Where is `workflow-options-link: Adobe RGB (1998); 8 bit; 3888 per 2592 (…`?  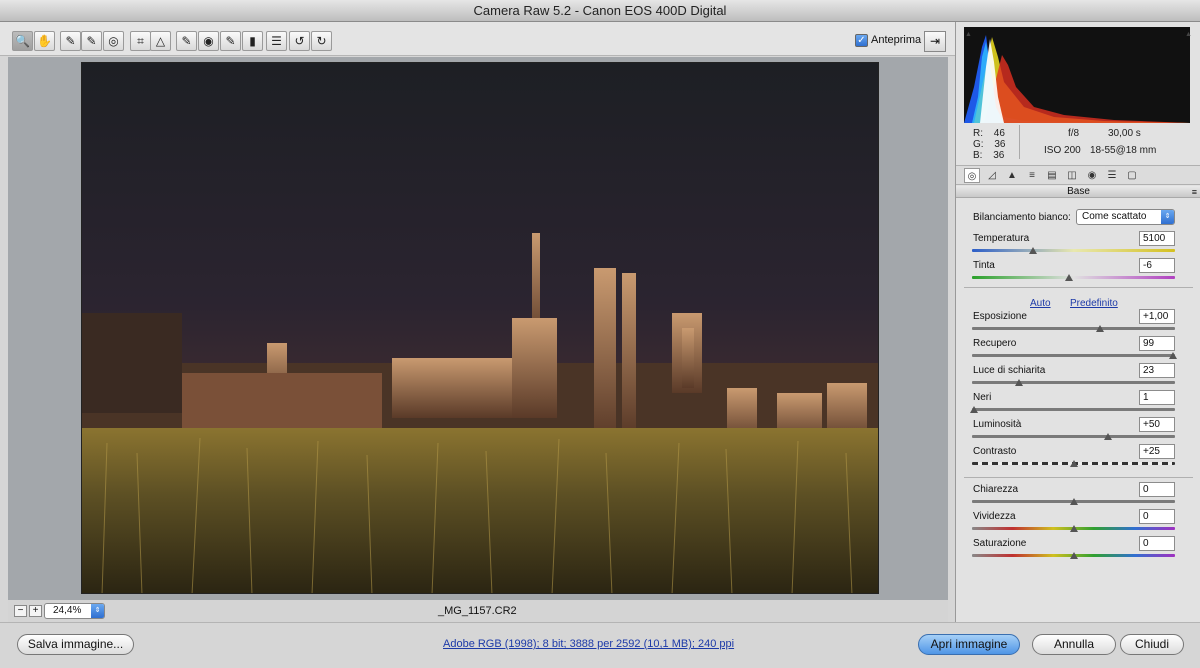
workflow-options-link: Adobe RGB (1998); 8 bit; 3888 per 2592 (… is located at coordinates (588, 644).